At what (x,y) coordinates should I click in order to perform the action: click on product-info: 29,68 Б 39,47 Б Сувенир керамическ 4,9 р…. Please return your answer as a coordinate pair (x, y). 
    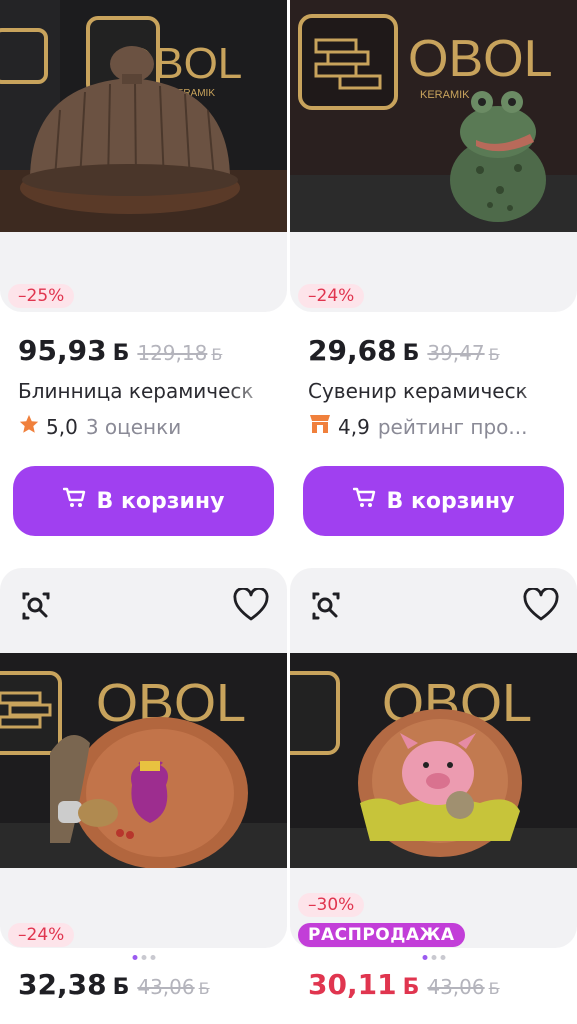
    Looking at the image, I should click on (438, 387).